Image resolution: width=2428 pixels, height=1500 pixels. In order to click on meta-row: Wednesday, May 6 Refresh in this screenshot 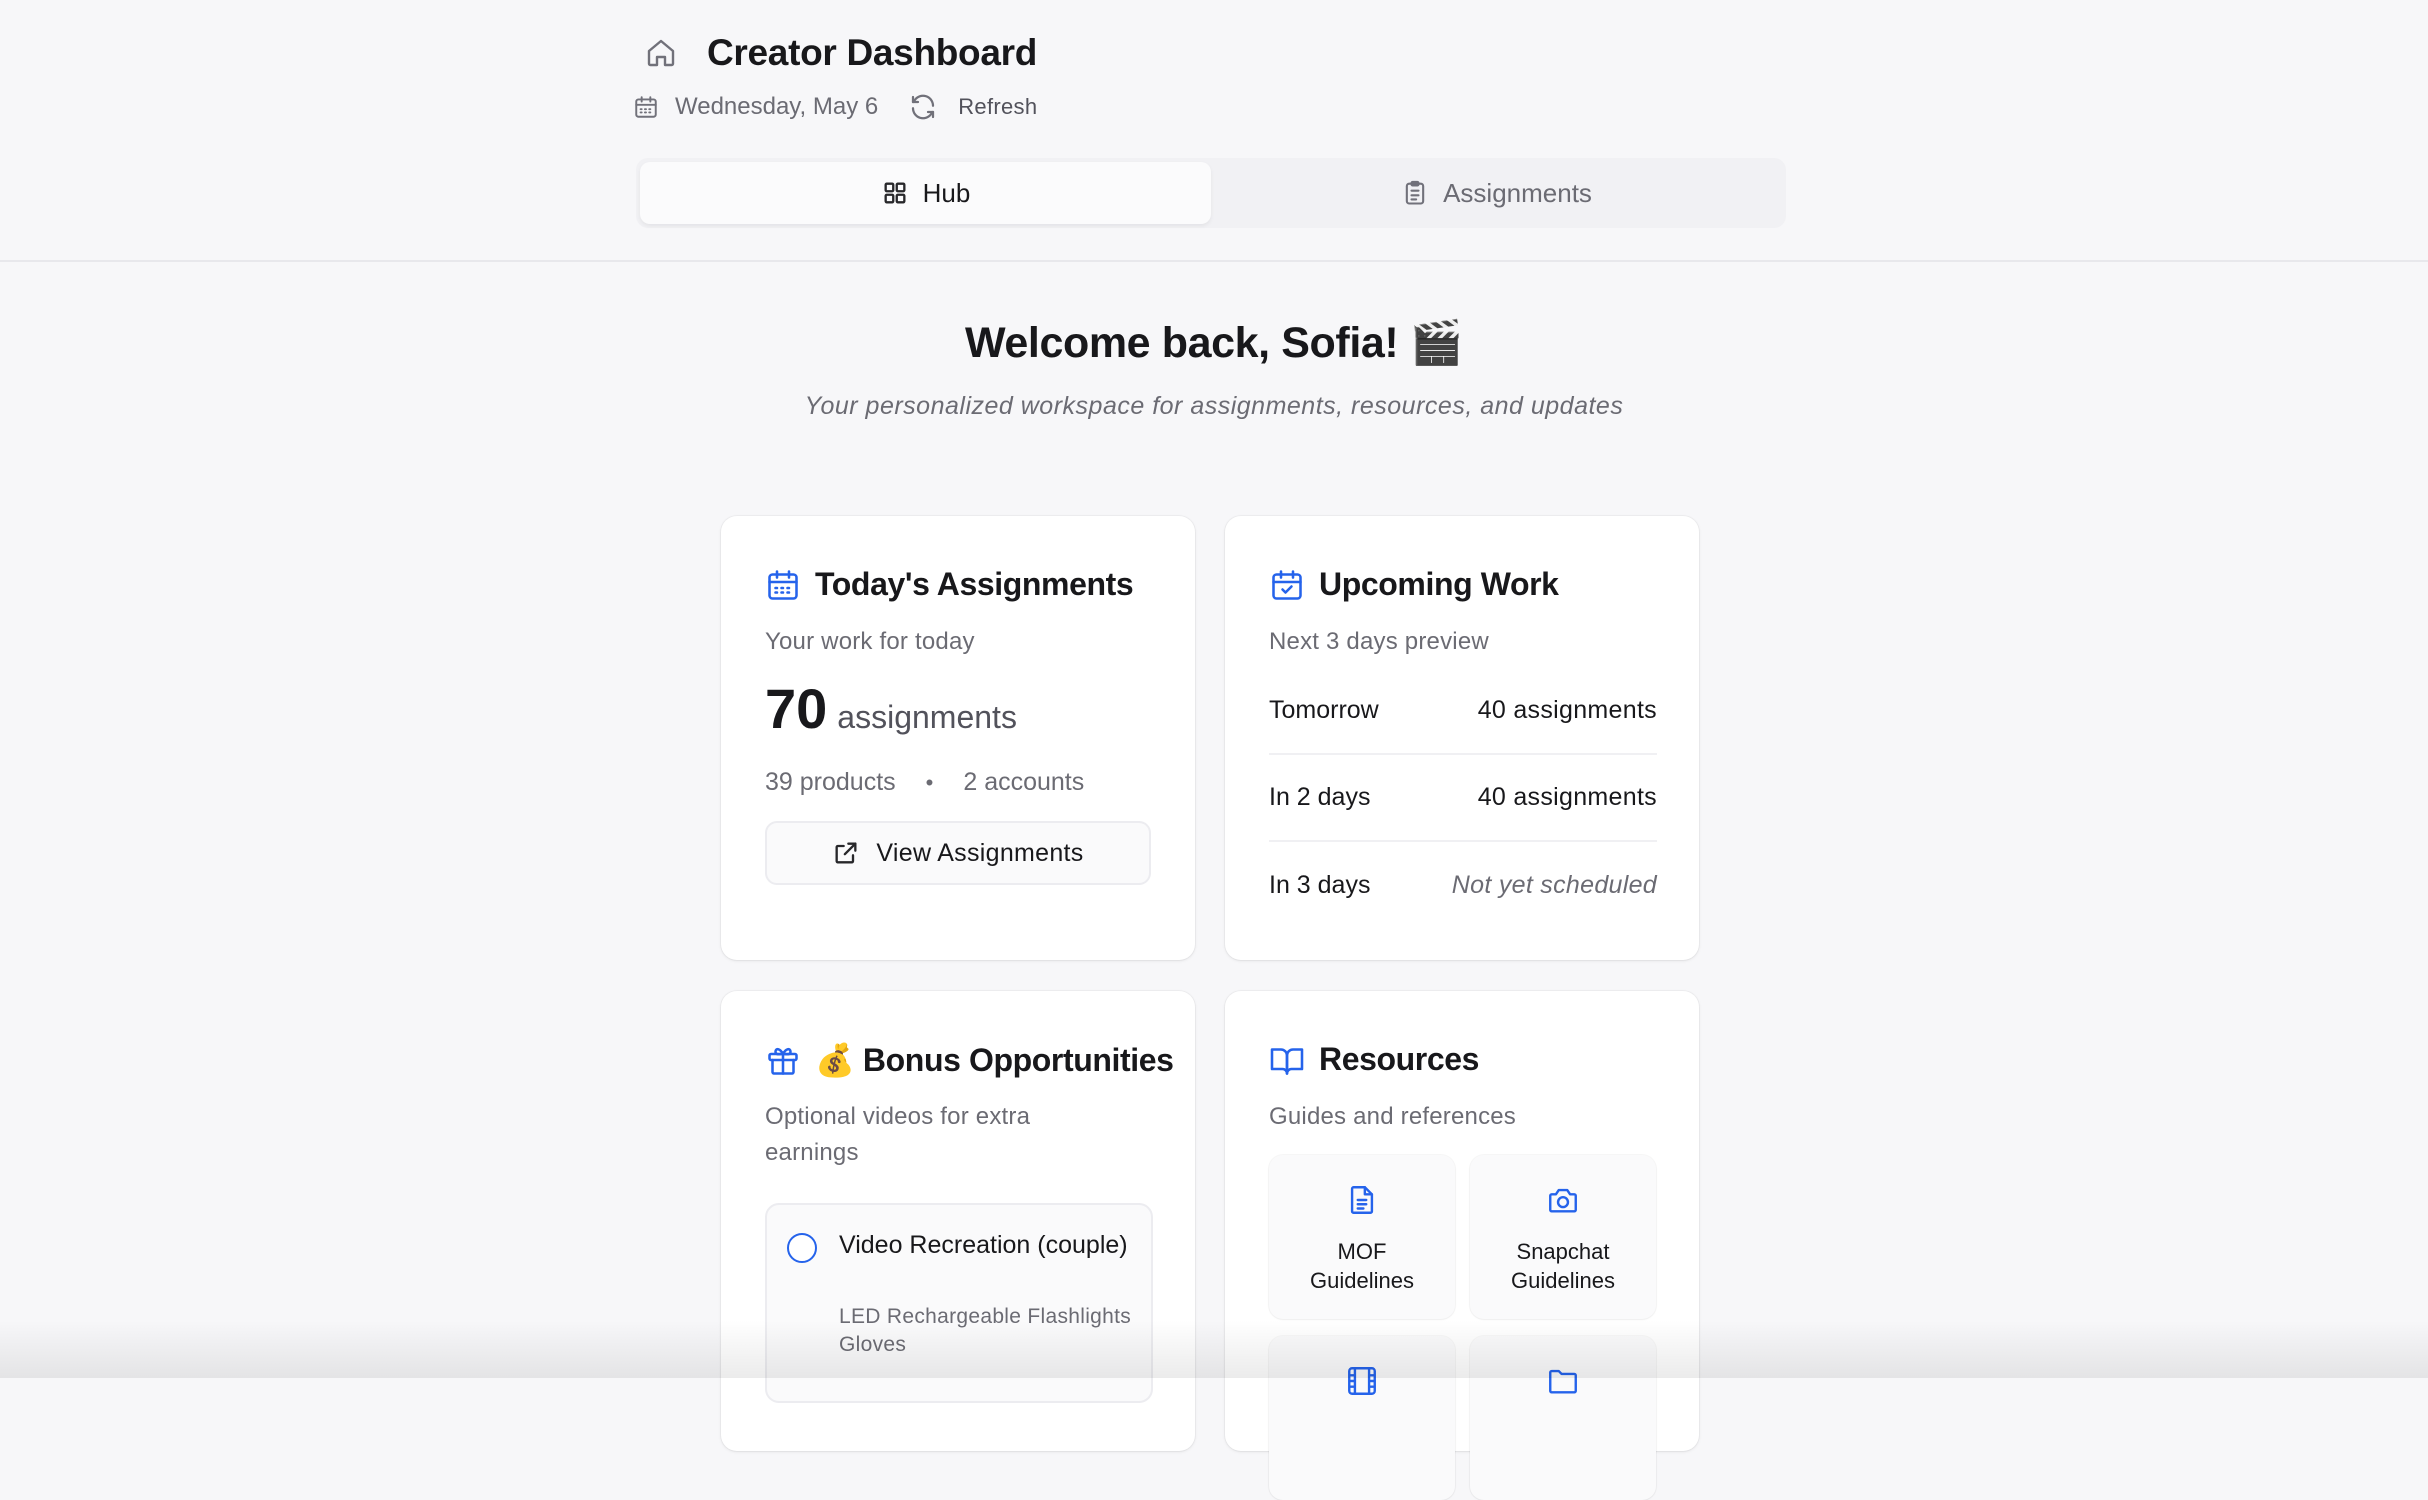, I will do `click(835, 107)`.